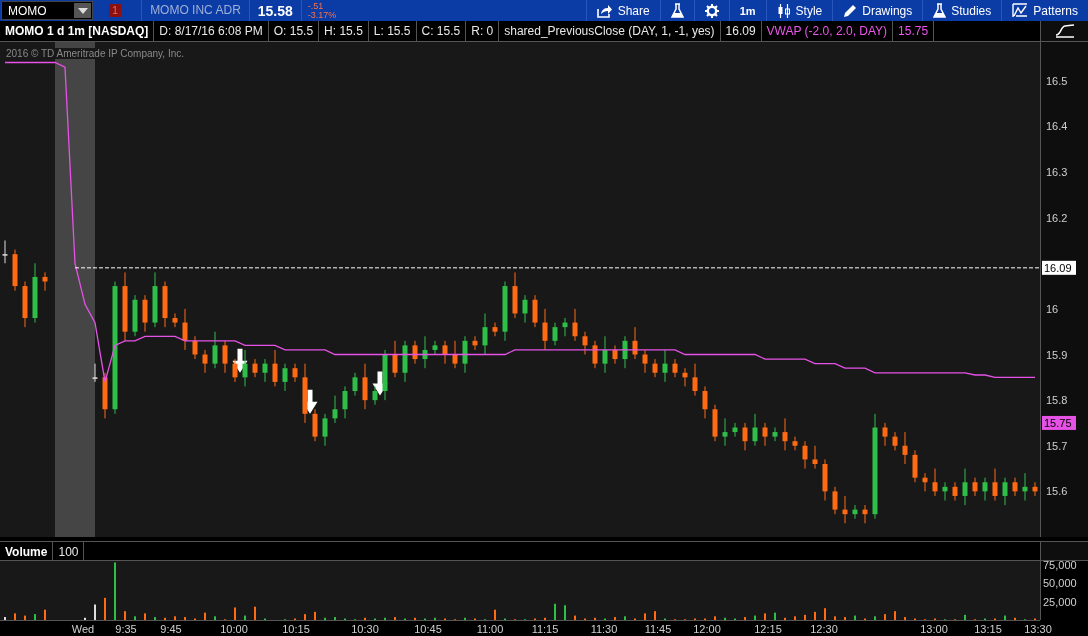 The image size is (1088, 636). What do you see at coordinates (1020, 10) in the screenshot?
I see `patterns-icon` at bounding box center [1020, 10].